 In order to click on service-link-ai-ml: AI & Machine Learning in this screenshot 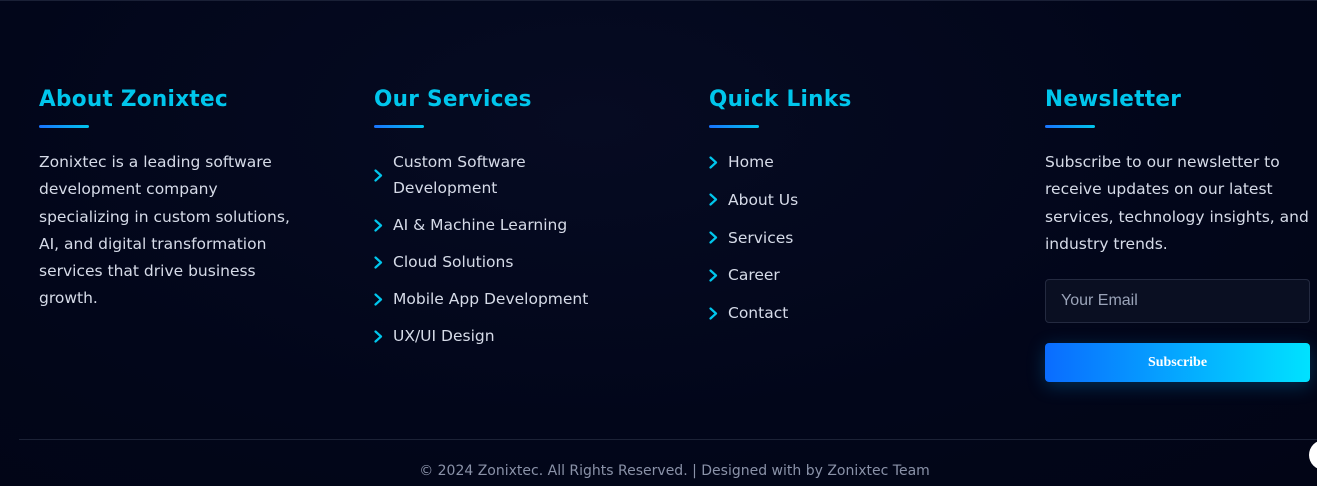, I will do `click(504, 225)`.